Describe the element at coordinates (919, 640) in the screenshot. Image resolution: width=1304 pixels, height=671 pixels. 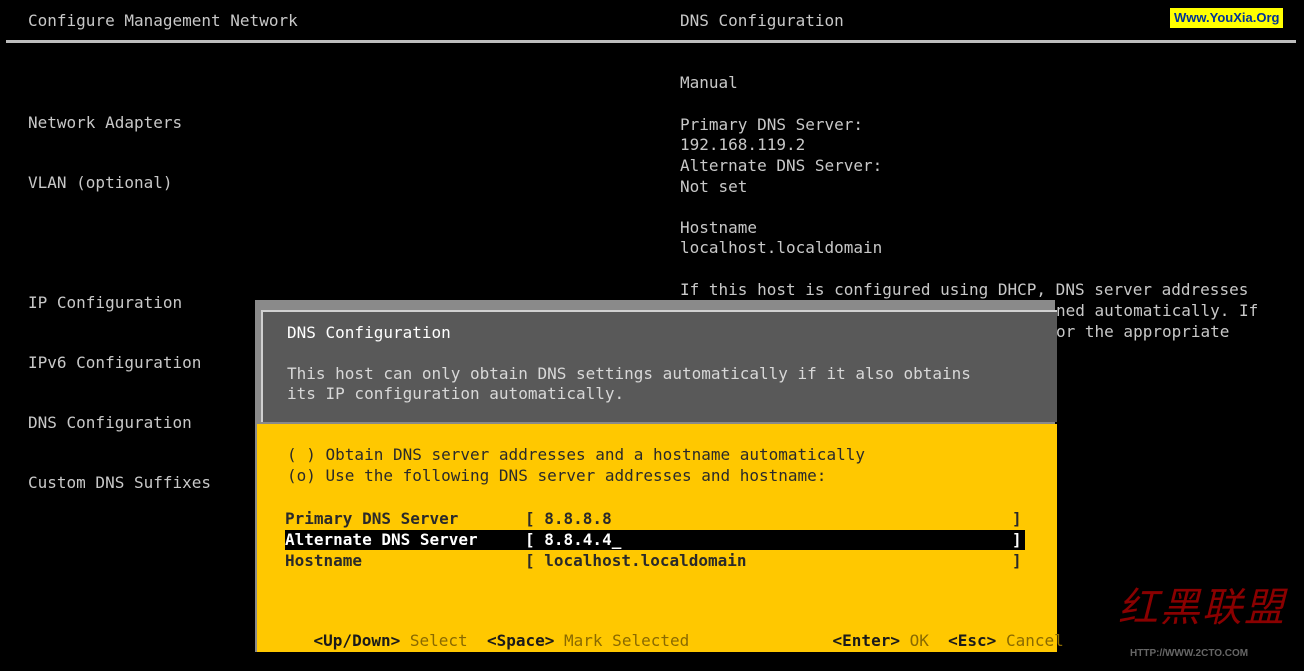
I see `ok-desc: OK` at that location.